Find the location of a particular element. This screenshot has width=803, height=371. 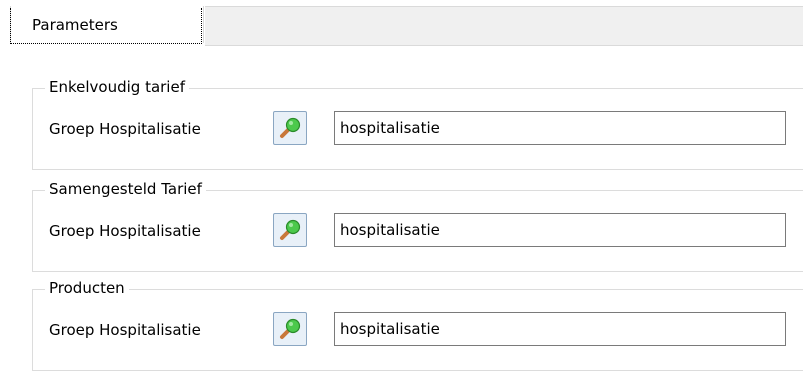

group-title: Samengesteld Tarief is located at coordinates (125, 189).